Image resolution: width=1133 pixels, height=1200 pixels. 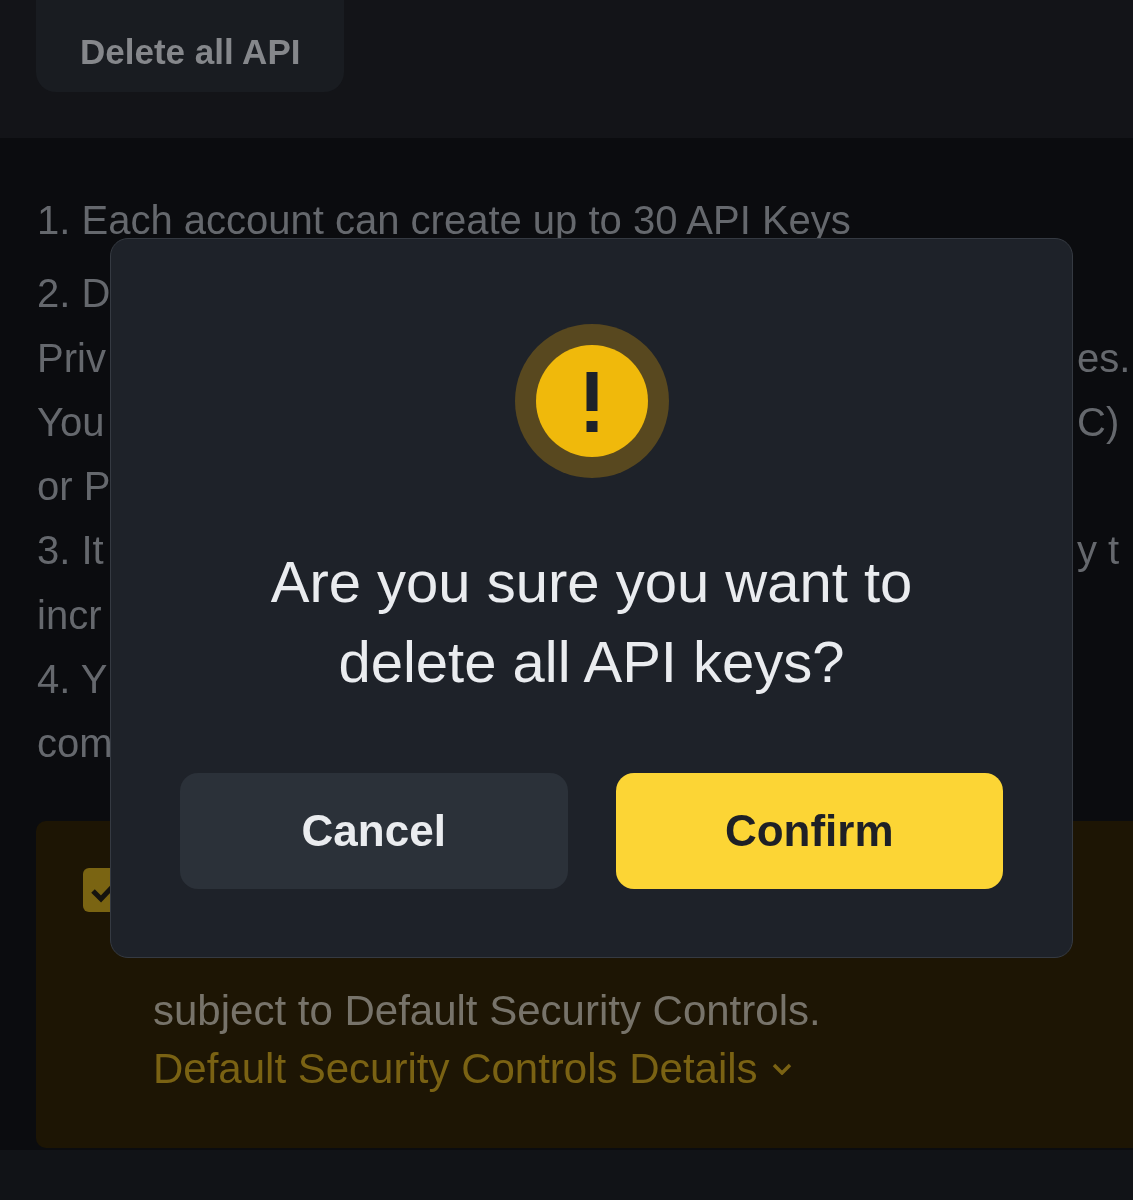 What do you see at coordinates (190, 46) in the screenshot?
I see `delete-all-button: Delete all API` at bounding box center [190, 46].